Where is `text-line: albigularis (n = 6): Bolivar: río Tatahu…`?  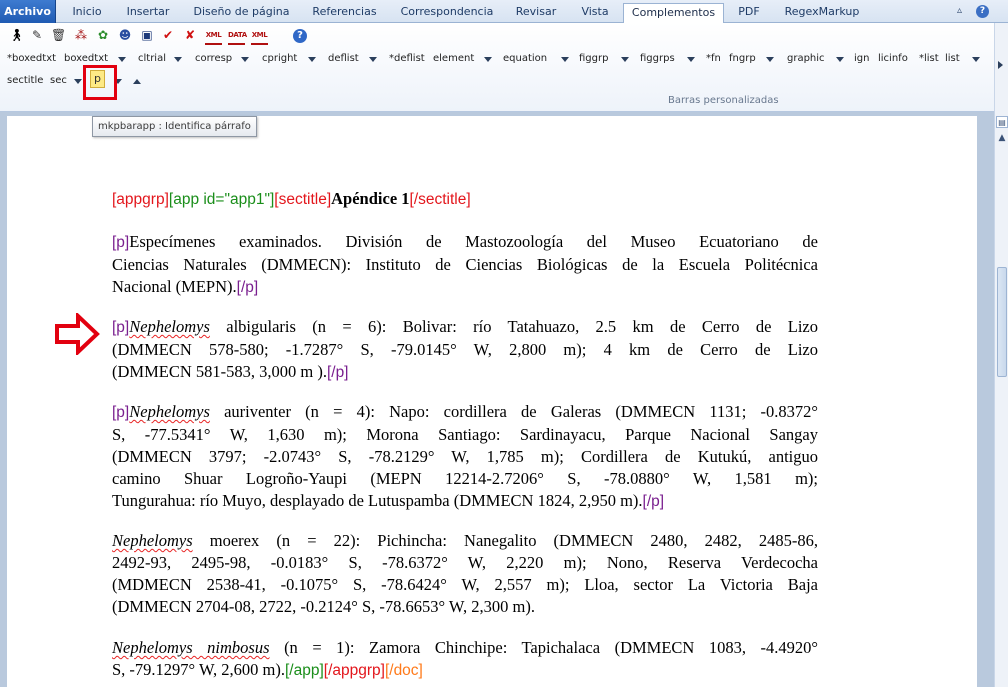
text-line: albigularis (n = 6): Bolivar: río Tatahu… is located at coordinates (513, 326).